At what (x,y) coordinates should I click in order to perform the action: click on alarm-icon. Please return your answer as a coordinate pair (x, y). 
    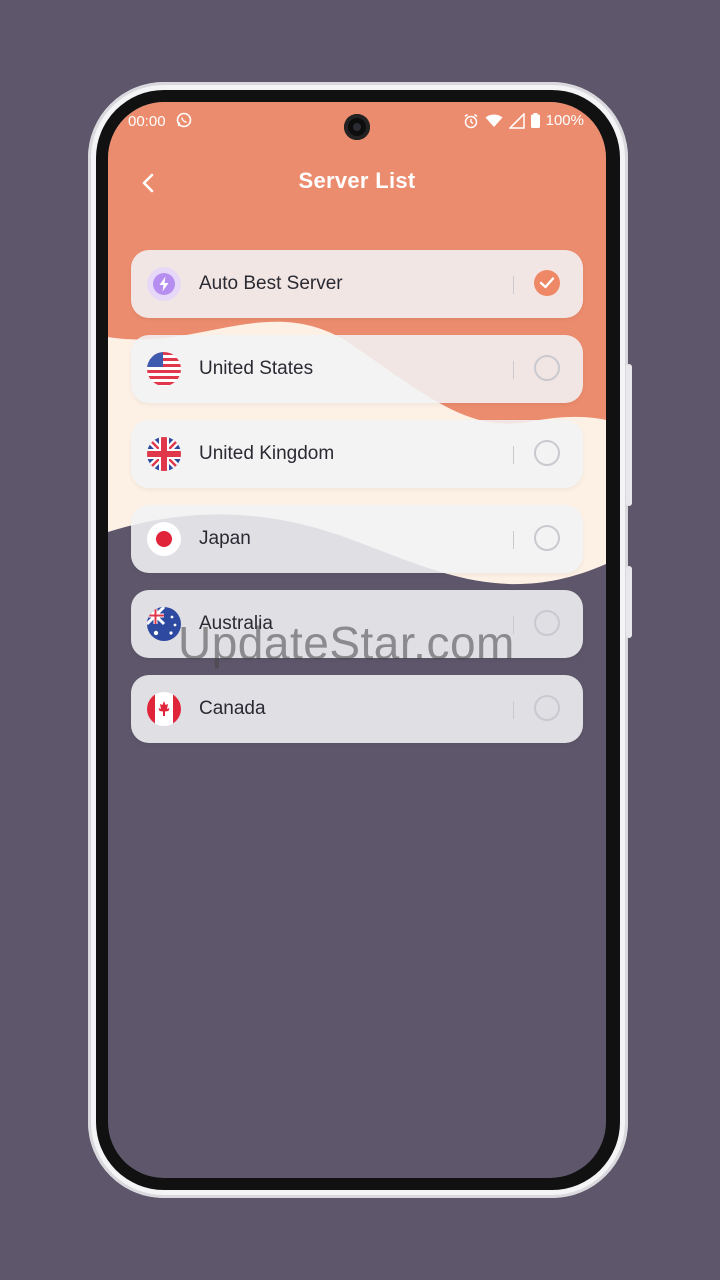
    Looking at the image, I should click on (471, 120).